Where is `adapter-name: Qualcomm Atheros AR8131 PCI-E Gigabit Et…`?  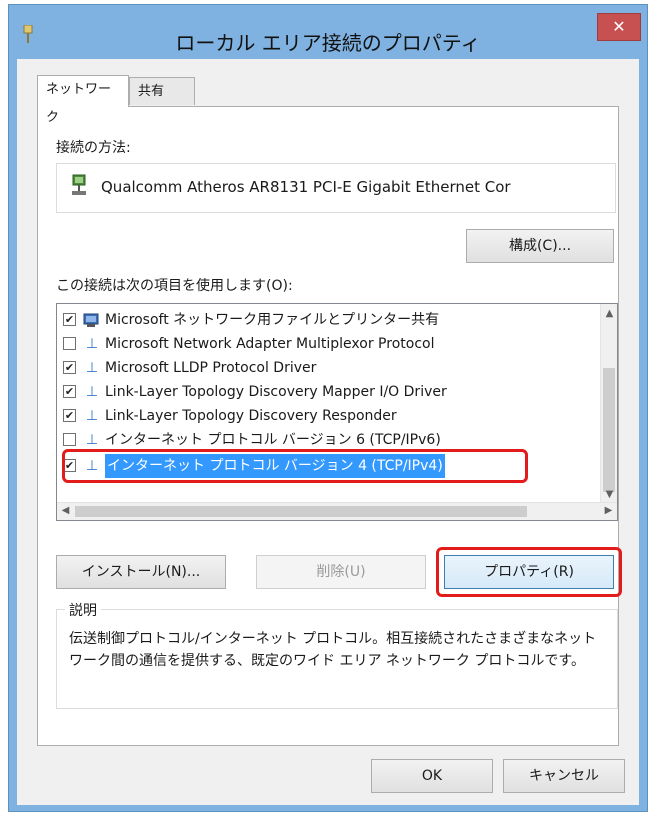
adapter-name: Qualcomm Atheros AR8131 PCI-E Gigabit Et… is located at coordinates (306, 187).